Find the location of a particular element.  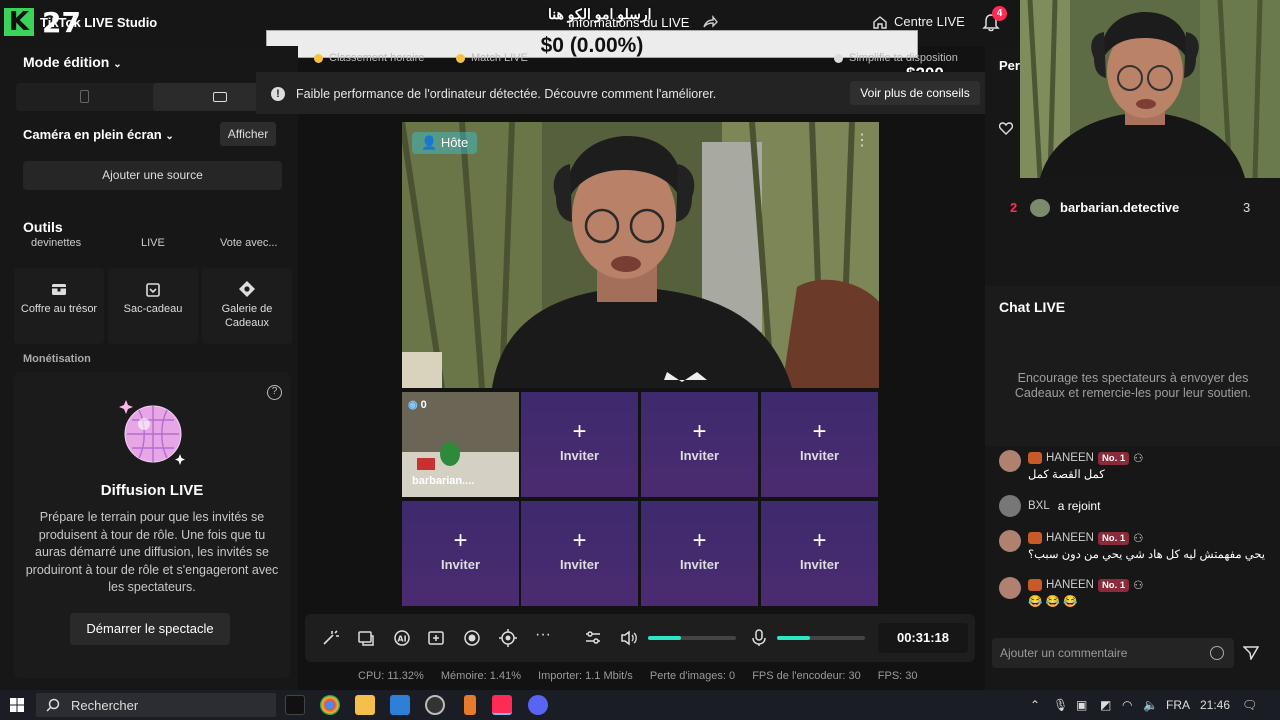

camera-source-dropdown: Caméra en plein écran ⌄ is located at coordinates (98, 134).